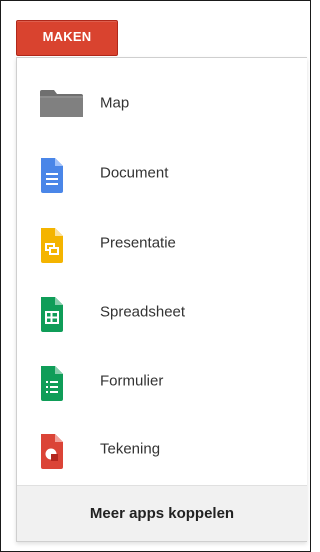 This screenshot has width=320, height=552. I want to click on folder-icon, so click(61, 103).